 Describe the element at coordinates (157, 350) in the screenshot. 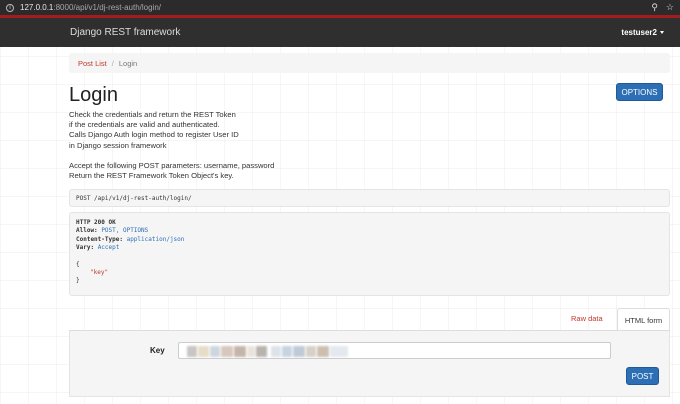

I see `key-label: Key` at that location.